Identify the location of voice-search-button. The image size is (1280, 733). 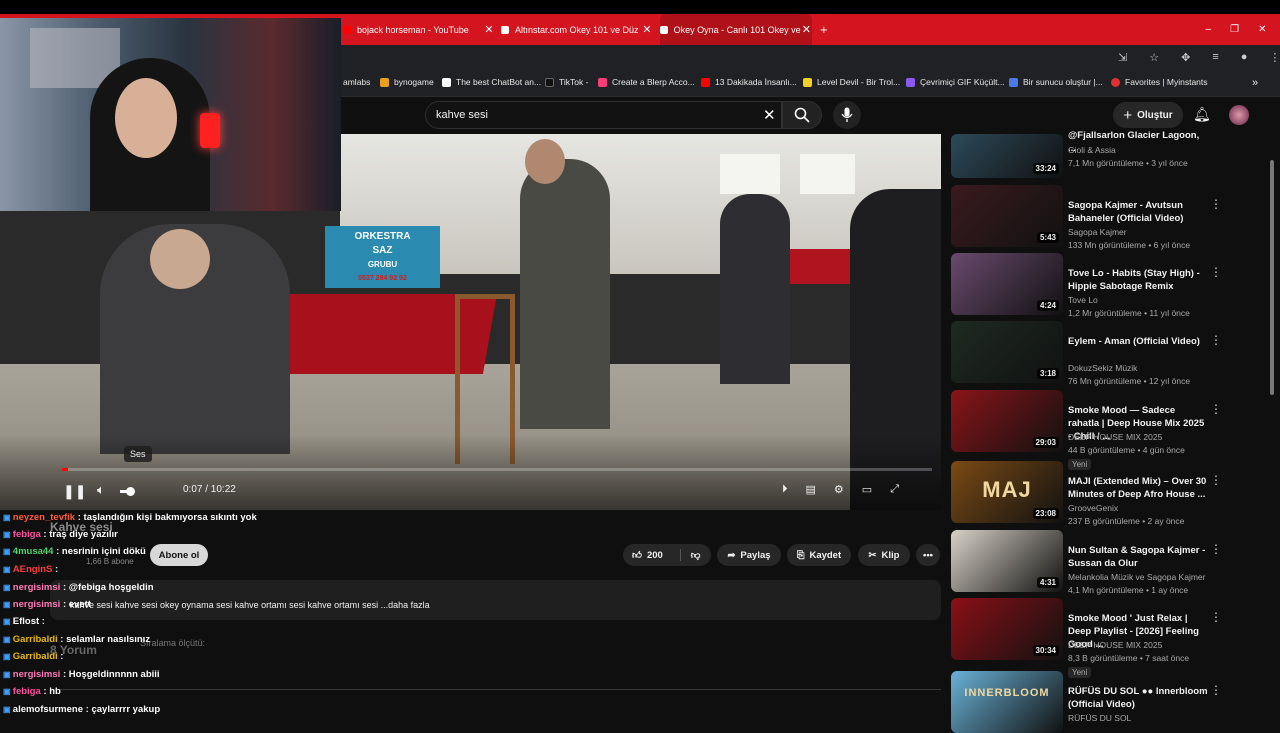
(847, 115).